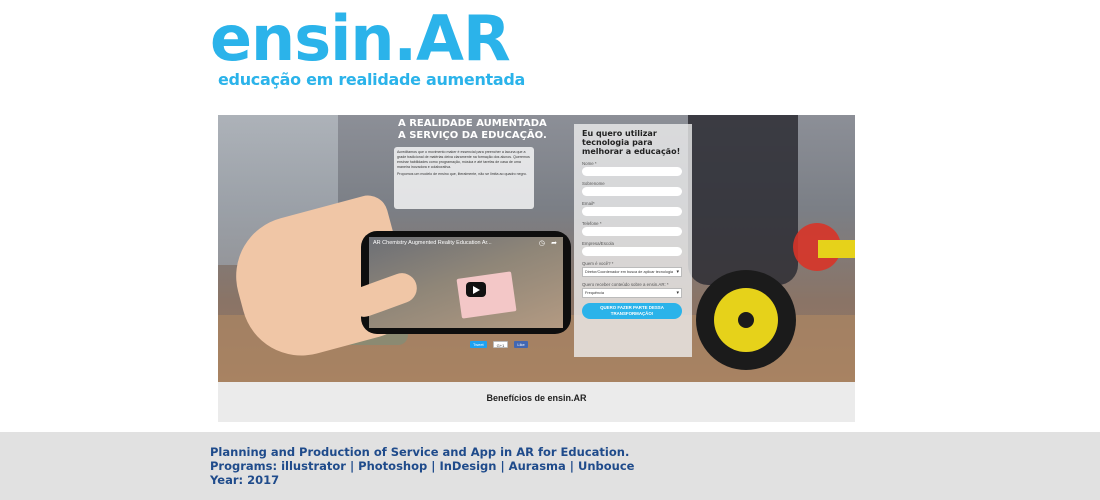  I want to click on video-card-image, so click(486, 295).